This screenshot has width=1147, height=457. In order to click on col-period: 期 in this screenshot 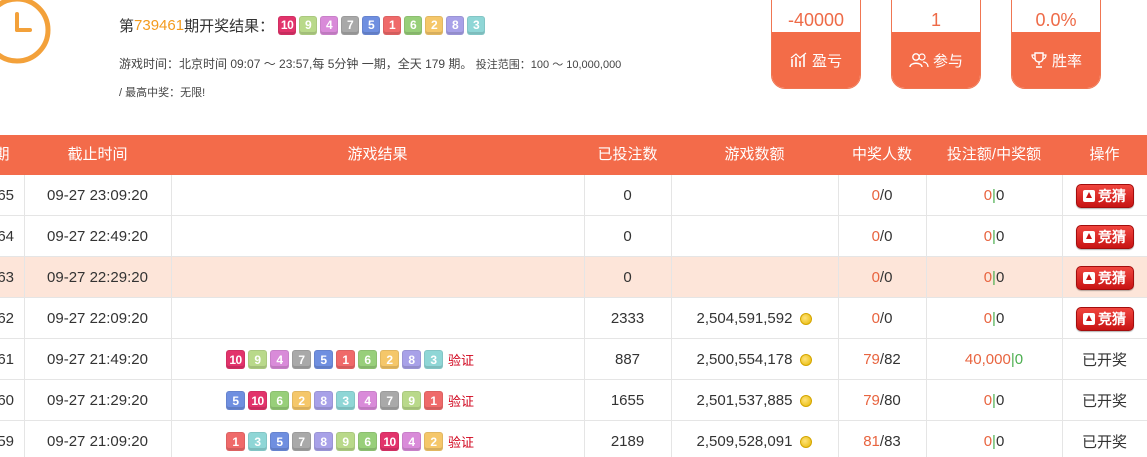, I will do `click(5, 154)`.